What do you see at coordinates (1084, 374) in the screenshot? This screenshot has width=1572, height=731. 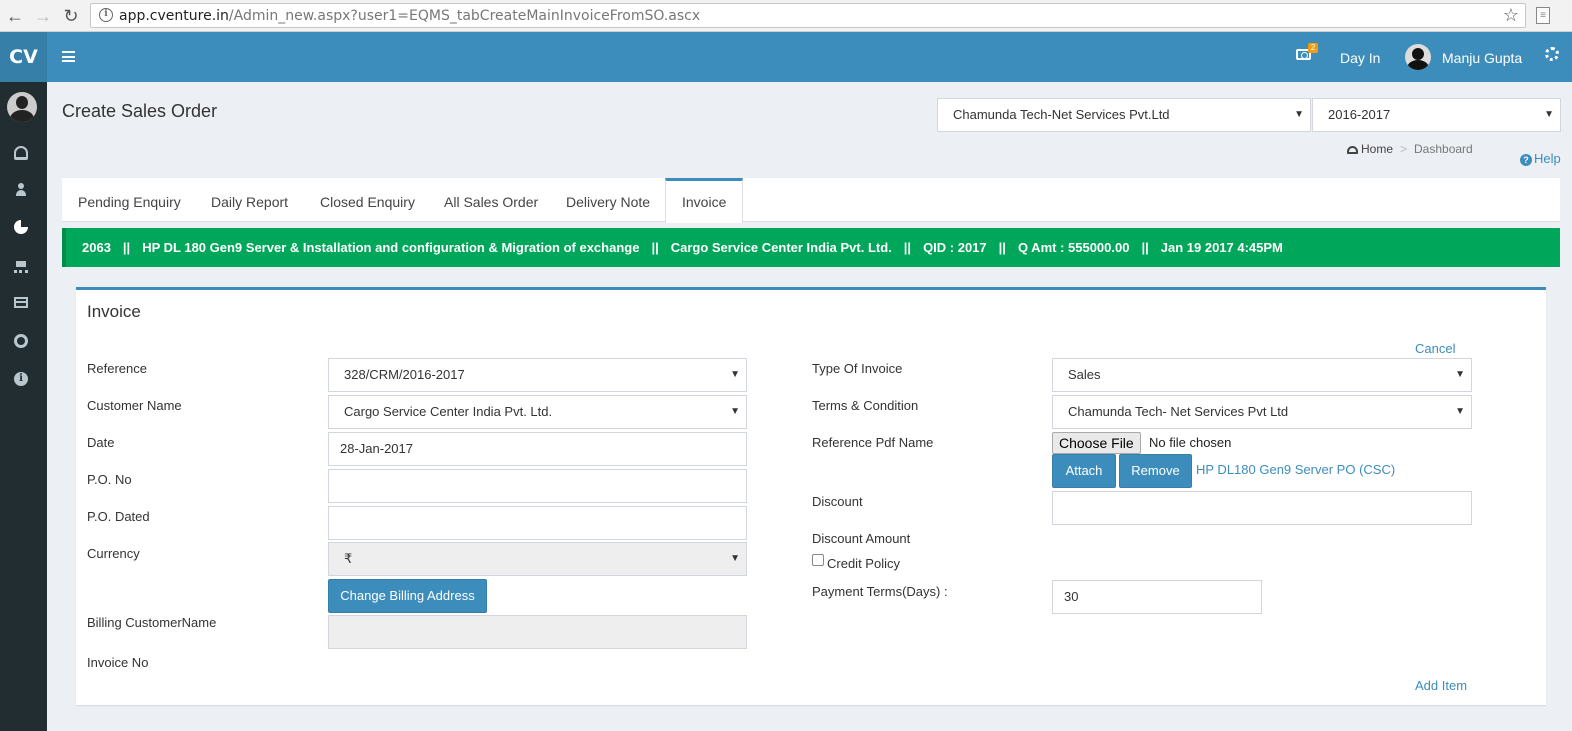 I see `type-of-invoice-value: Sales` at bounding box center [1084, 374].